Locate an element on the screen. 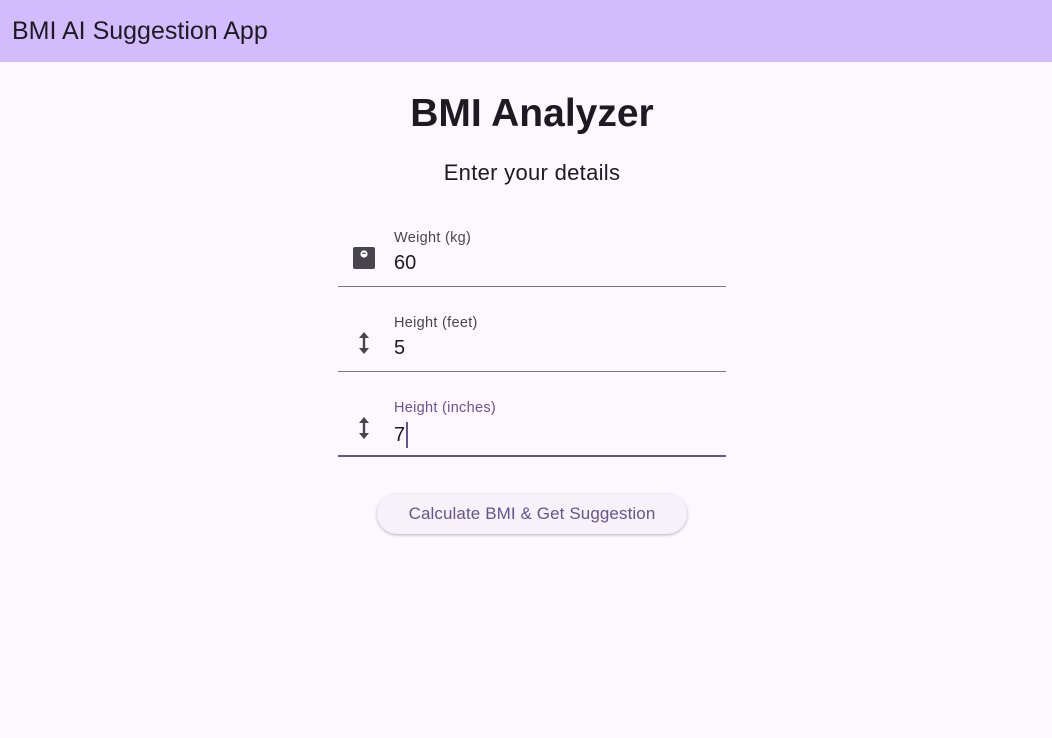 The height and width of the screenshot is (738, 1052). height-feet-field: Height (feet) 5 is located at coordinates (532, 341).